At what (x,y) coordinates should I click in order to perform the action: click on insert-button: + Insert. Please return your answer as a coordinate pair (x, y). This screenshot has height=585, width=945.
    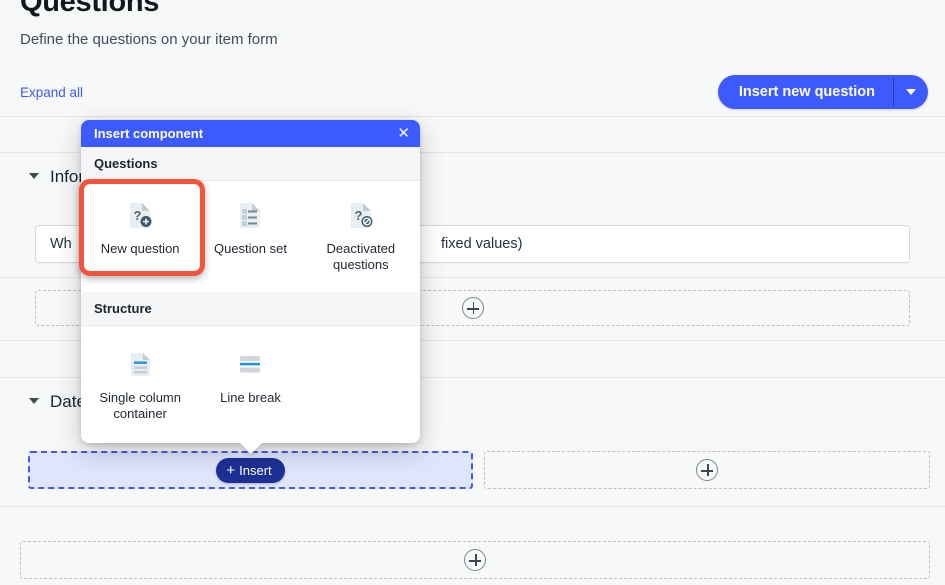
    Looking at the image, I should click on (250, 470).